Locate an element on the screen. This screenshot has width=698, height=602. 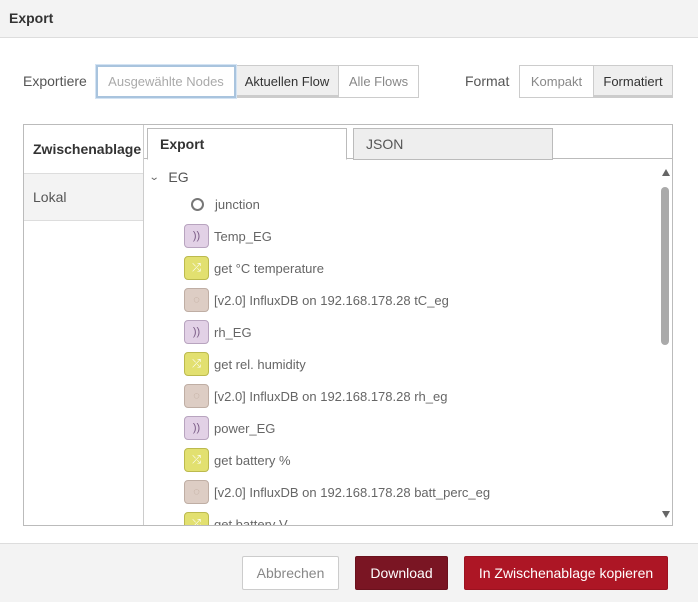
side-tab-clipboard: Zwischenablage is located at coordinates (83, 149).